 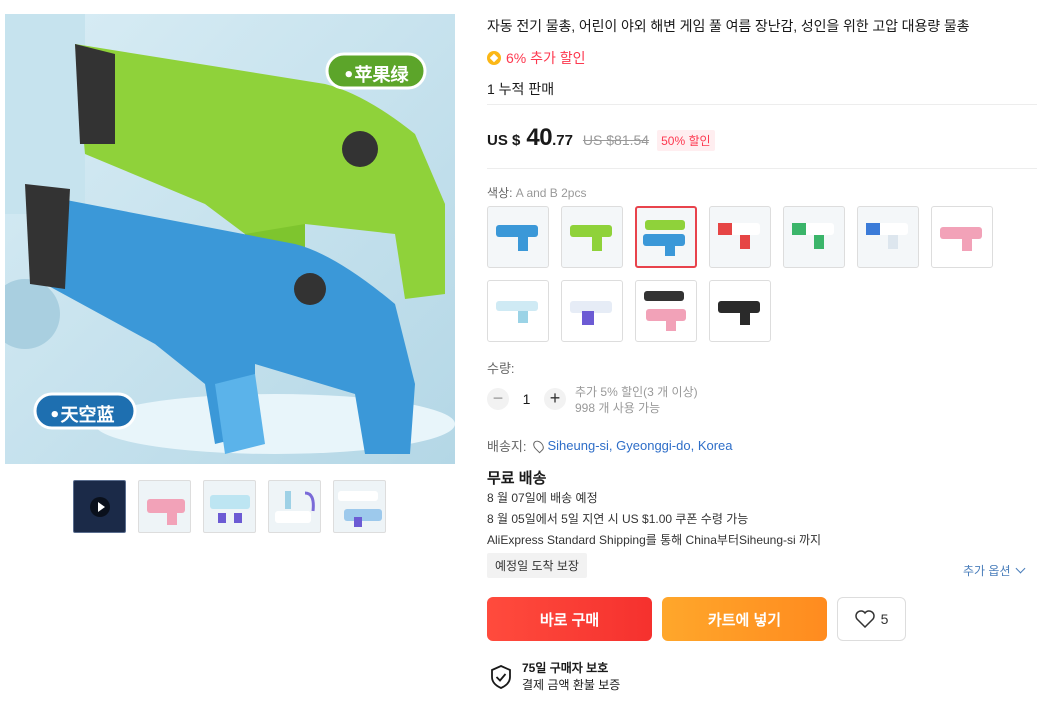 What do you see at coordinates (884, 619) in the screenshot?
I see `wishlist-count: 5` at bounding box center [884, 619].